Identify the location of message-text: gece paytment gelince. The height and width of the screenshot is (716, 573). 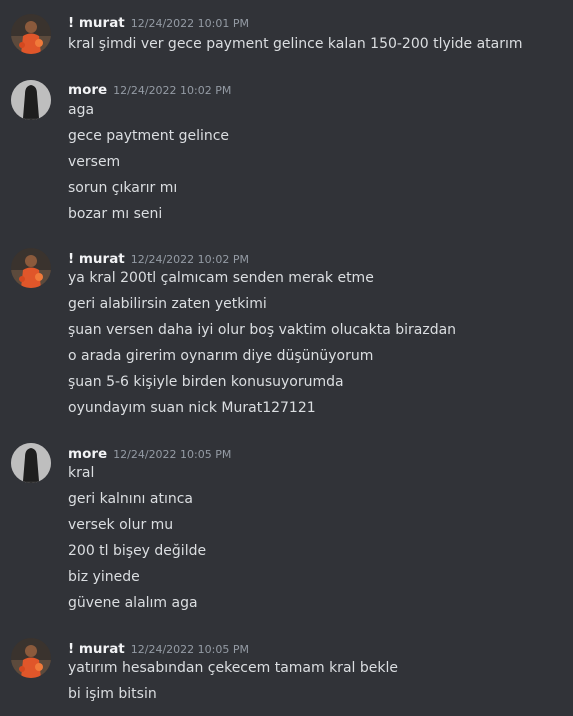
(149, 136).